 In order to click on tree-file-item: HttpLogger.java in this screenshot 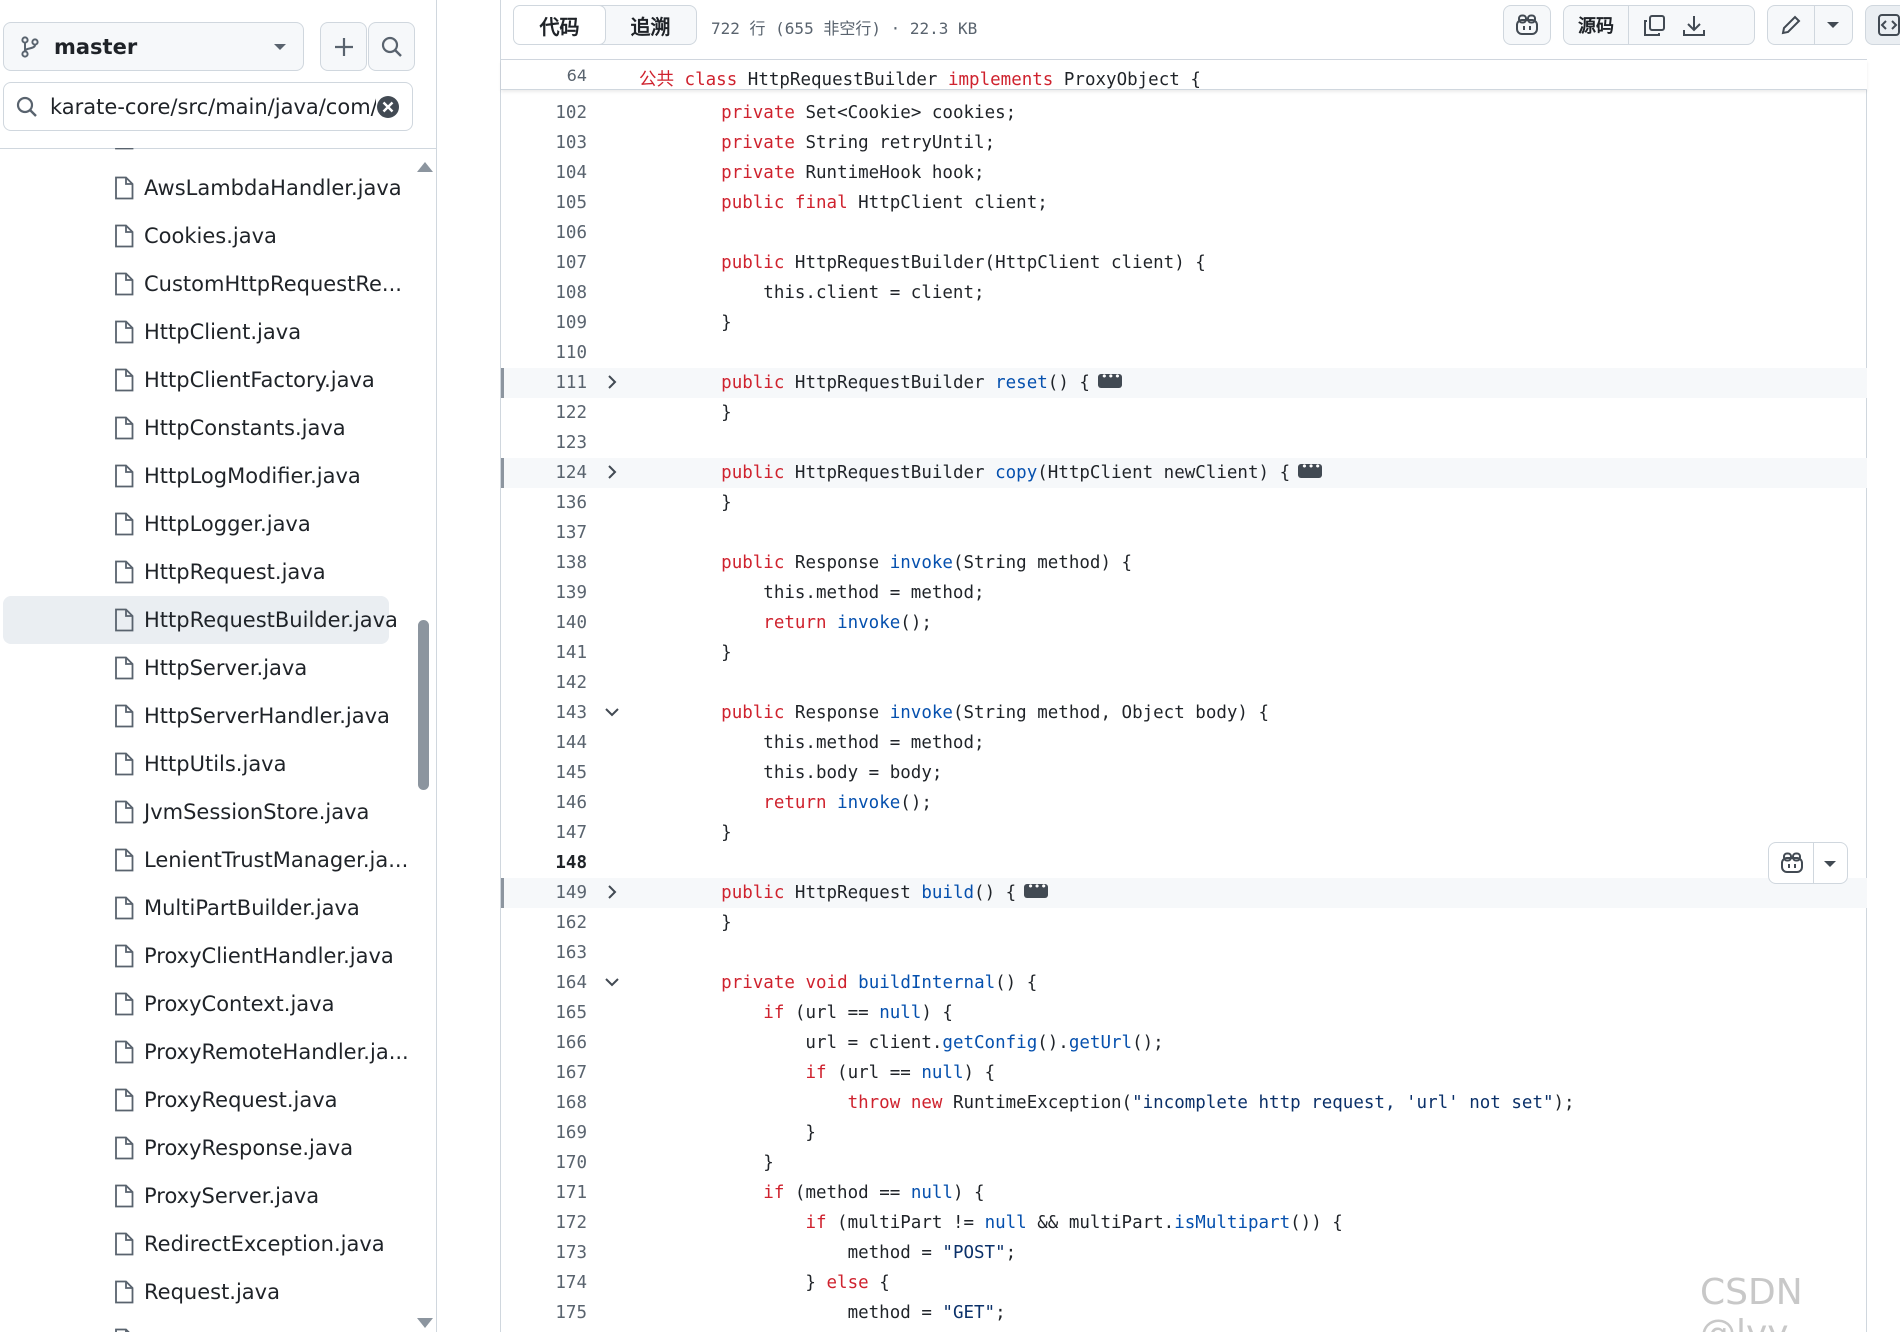, I will do `click(196, 524)`.